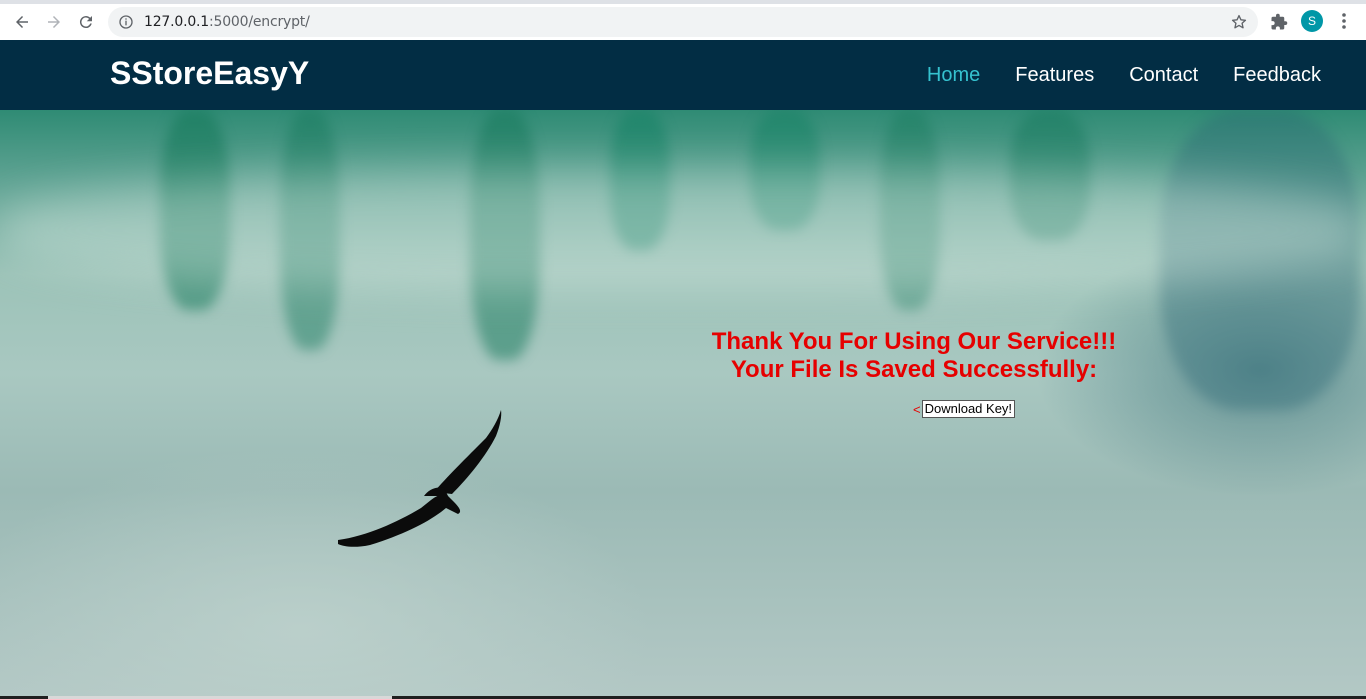 The image size is (1366, 699). What do you see at coordinates (259, 22) in the screenshot?
I see `url-path: :5000/encrypt/` at bounding box center [259, 22].